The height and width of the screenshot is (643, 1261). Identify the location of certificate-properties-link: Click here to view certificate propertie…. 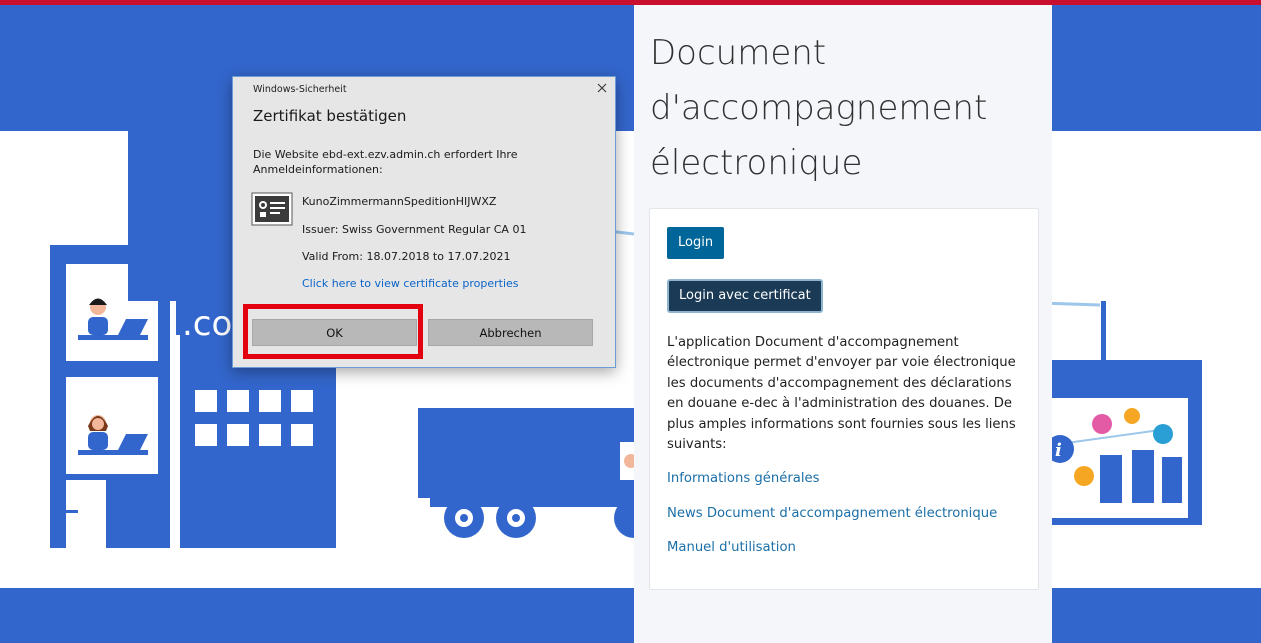
(410, 283).